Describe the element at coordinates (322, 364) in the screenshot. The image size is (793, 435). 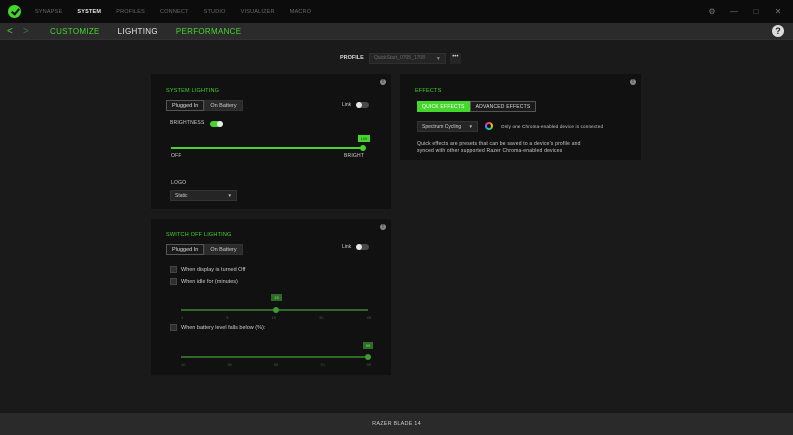
I see `tick-label: 70` at that location.